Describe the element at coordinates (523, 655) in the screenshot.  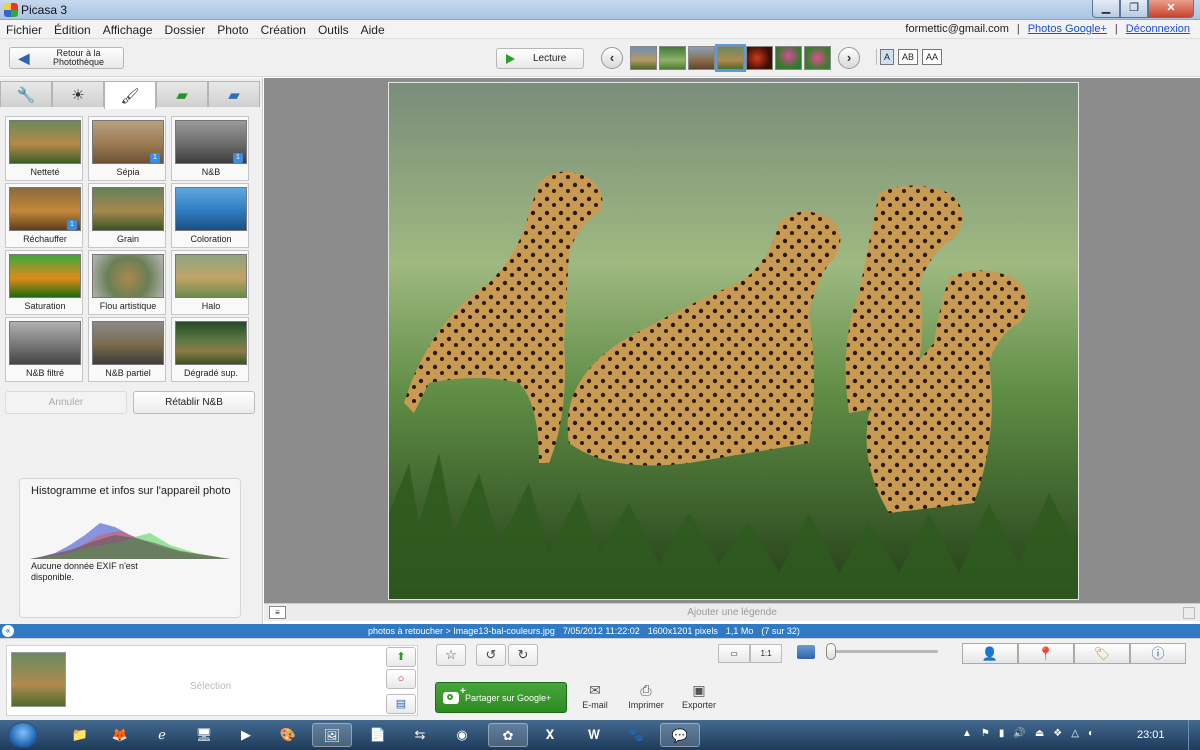
I see `rotate-right-button: ↻` at that location.